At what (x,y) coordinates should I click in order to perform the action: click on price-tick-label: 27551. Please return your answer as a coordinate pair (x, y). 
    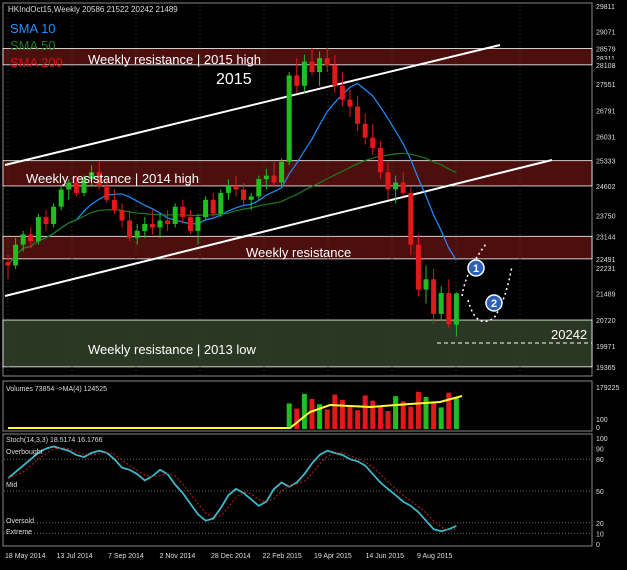
    Looking at the image, I should click on (606, 85).